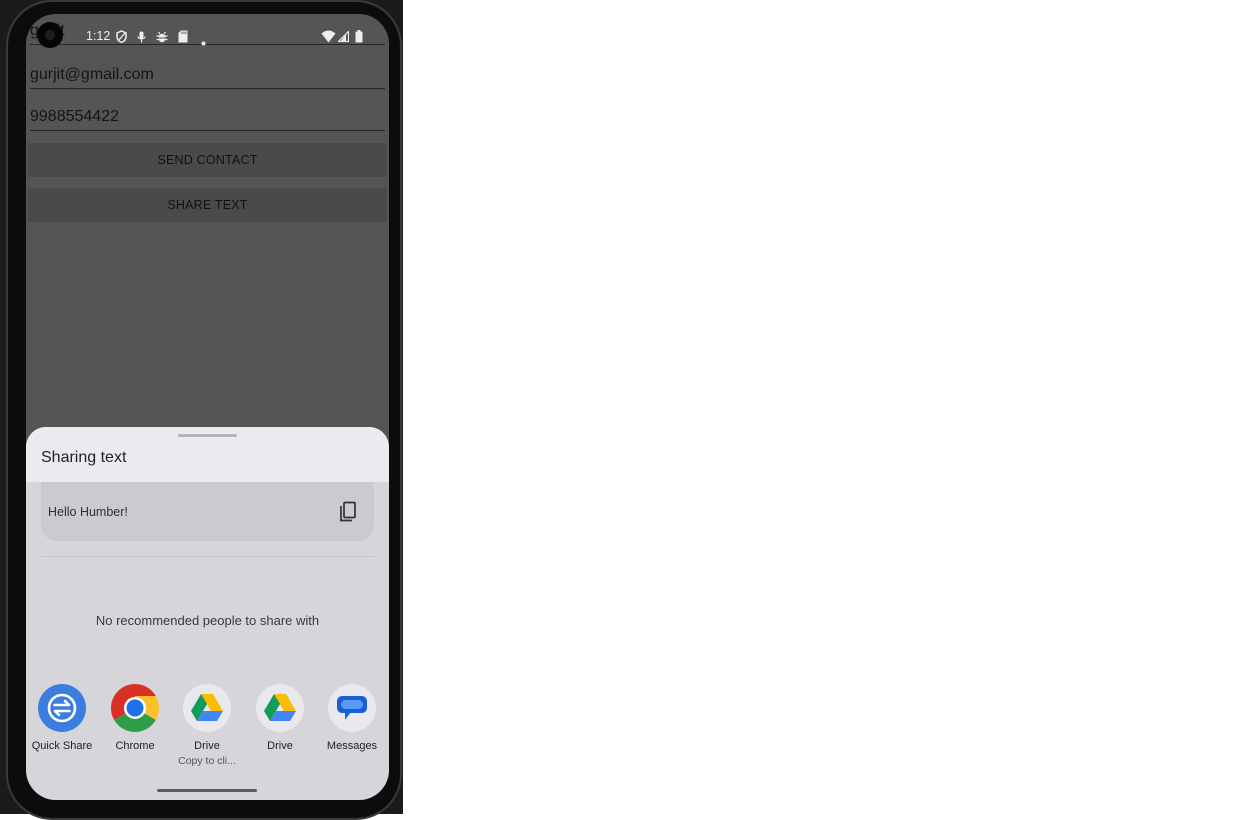 The height and width of the screenshot is (820, 1258). I want to click on wifi-icon, so click(328, 38).